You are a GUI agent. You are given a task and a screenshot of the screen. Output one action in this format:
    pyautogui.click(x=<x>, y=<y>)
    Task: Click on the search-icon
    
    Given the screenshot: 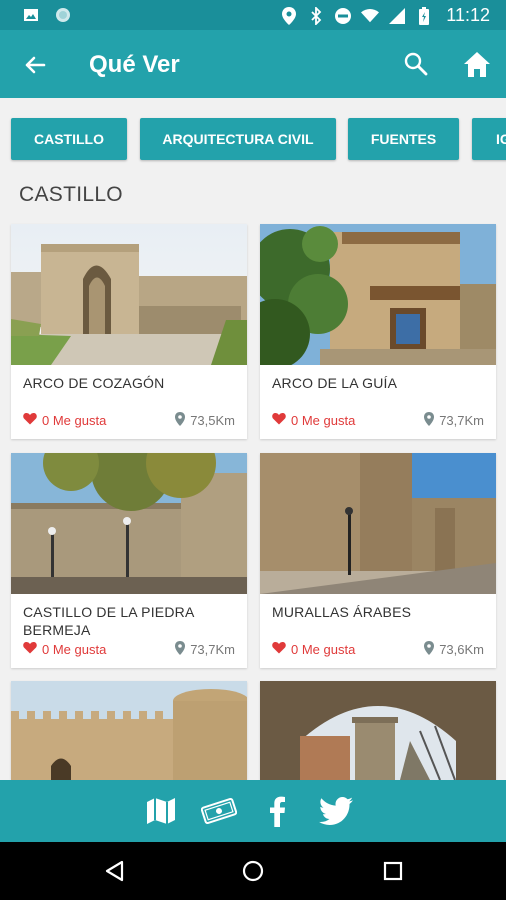 What is the action you would take?
    pyautogui.click(x=416, y=64)
    